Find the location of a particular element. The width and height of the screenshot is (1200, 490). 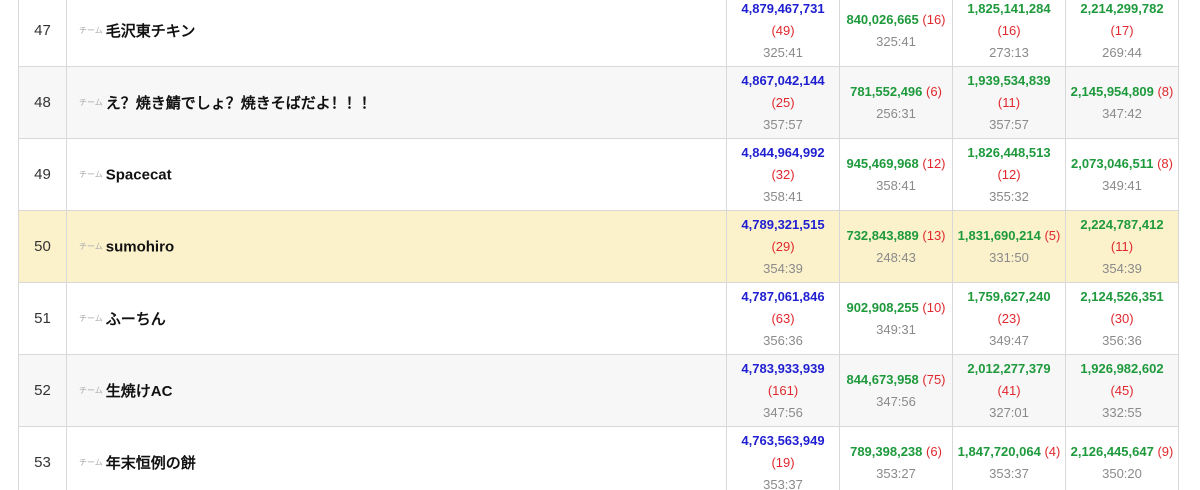

team-cell: チーム え？焼き鯖でしょ？焼きそばだよ！！！ is located at coordinates (396, 102).